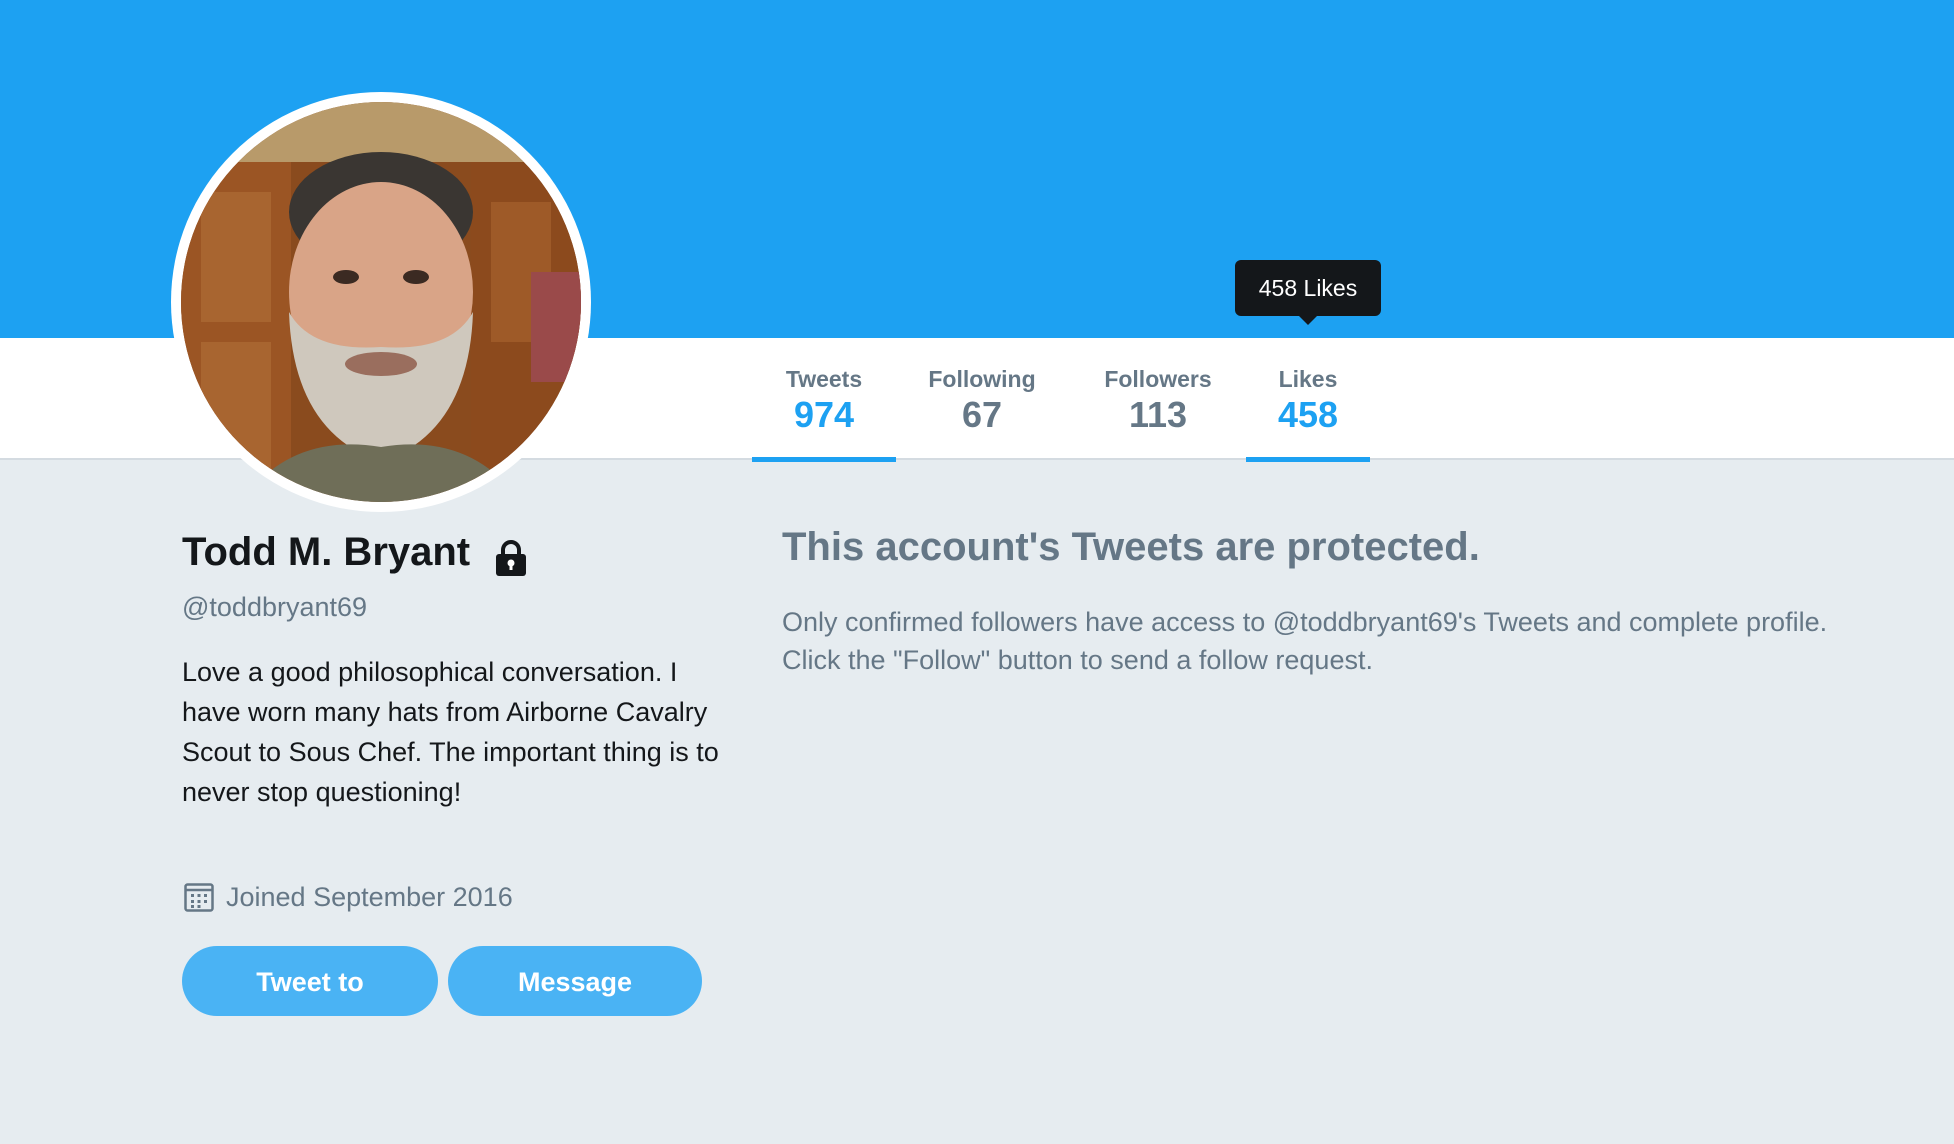 The image size is (1954, 1144). Describe the element at coordinates (982, 379) in the screenshot. I see `stat-following-label: Following` at that location.